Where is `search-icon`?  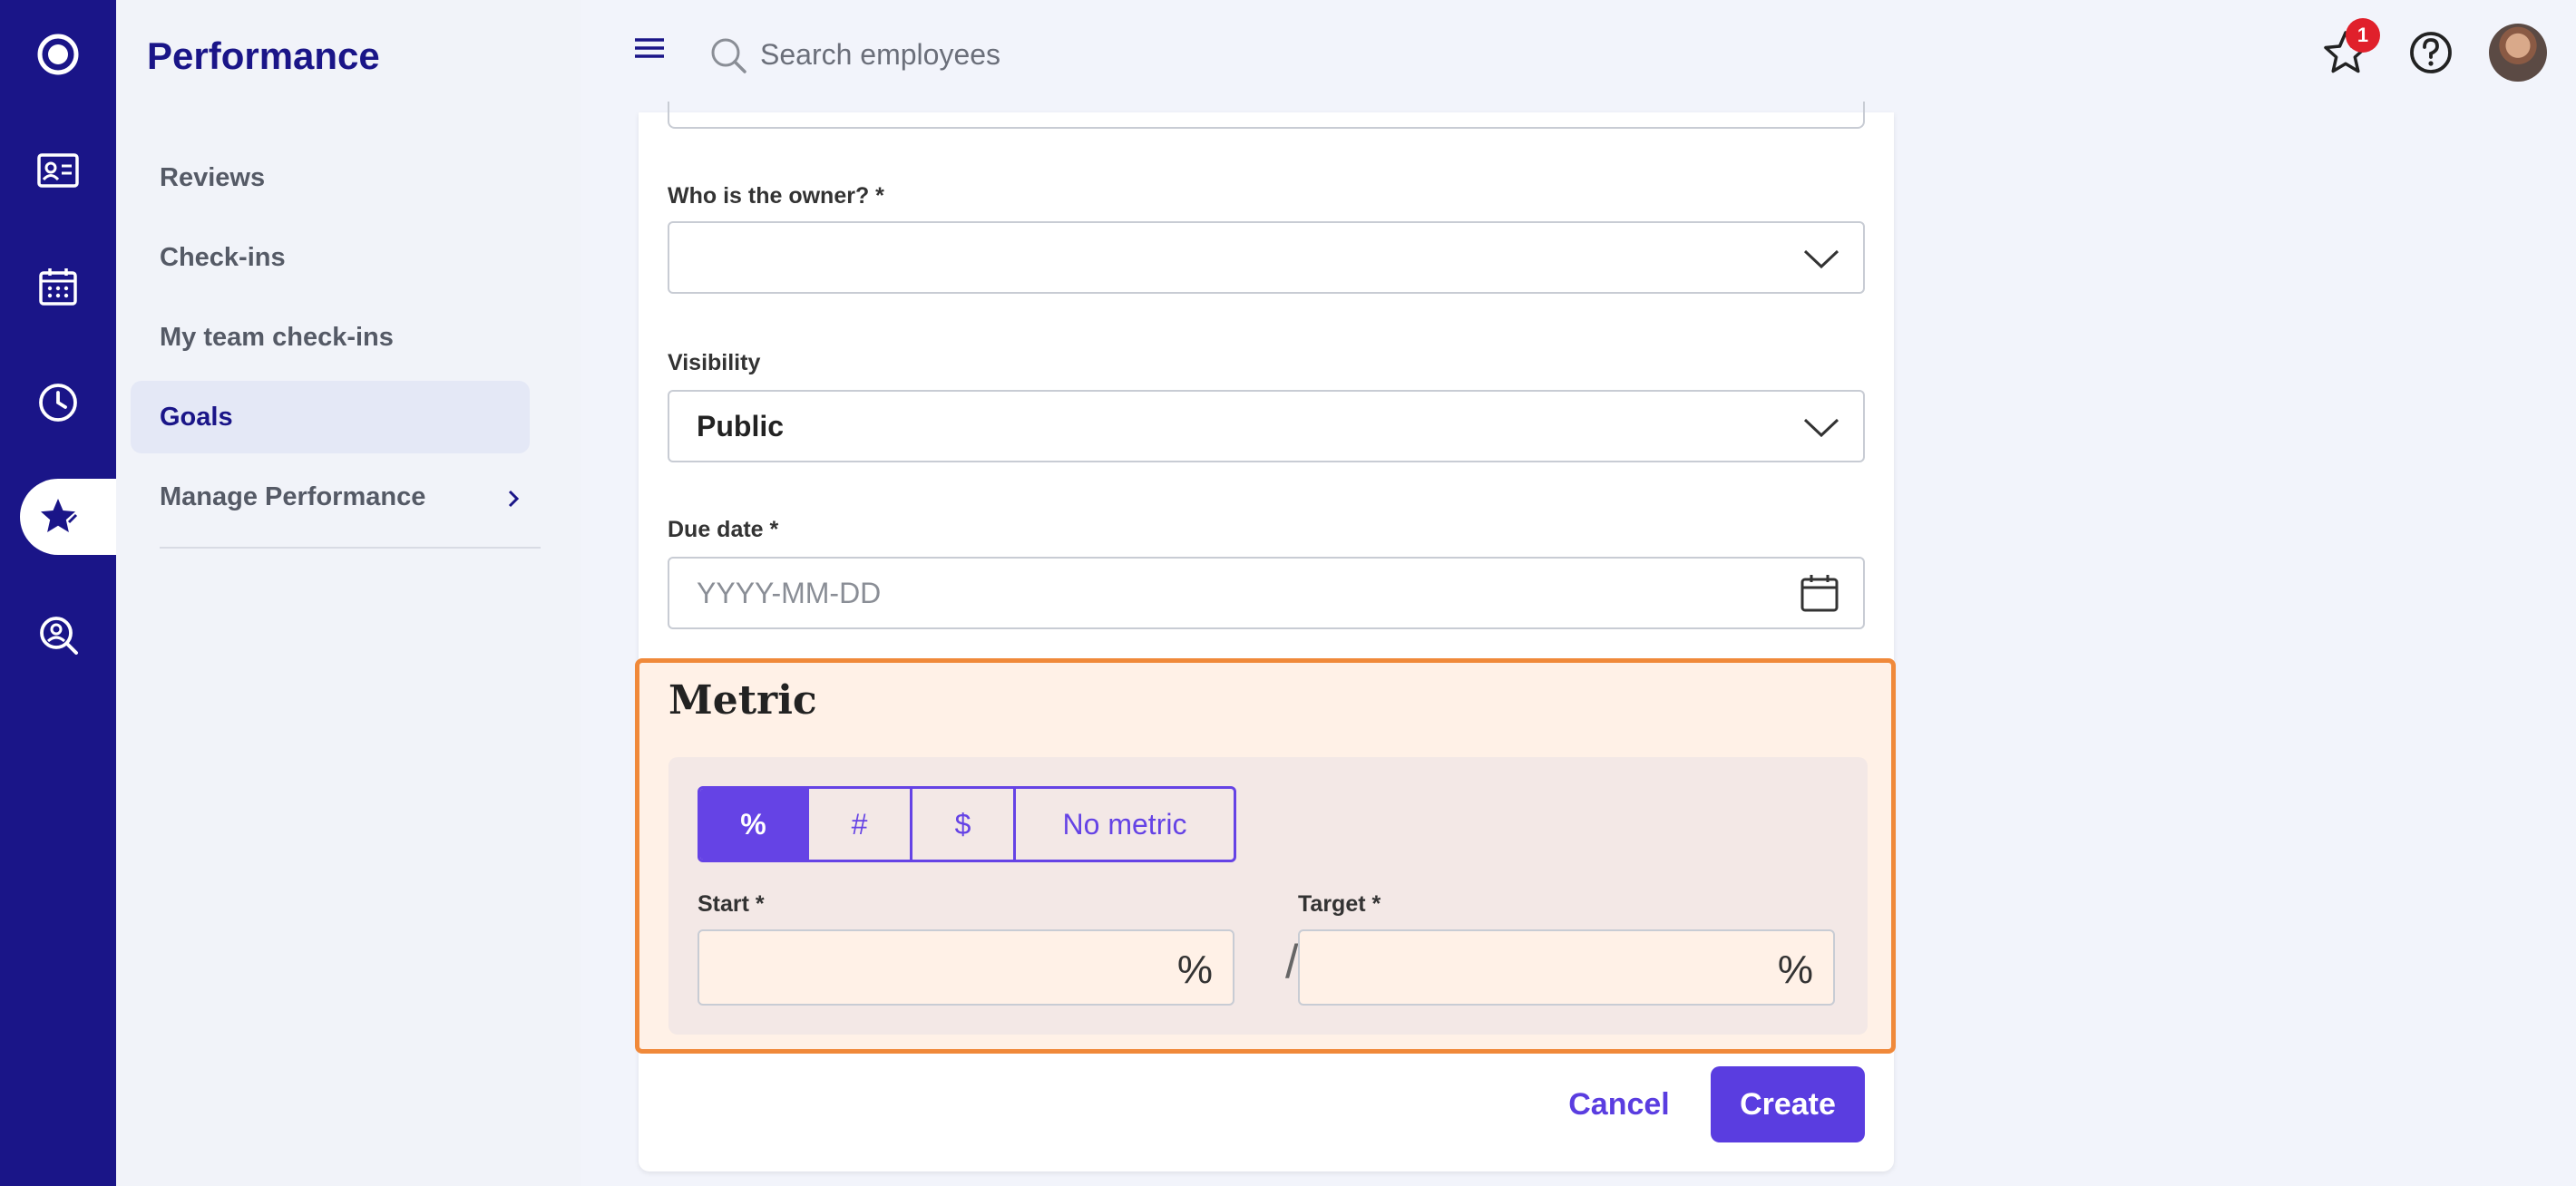 search-icon is located at coordinates (728, 57).